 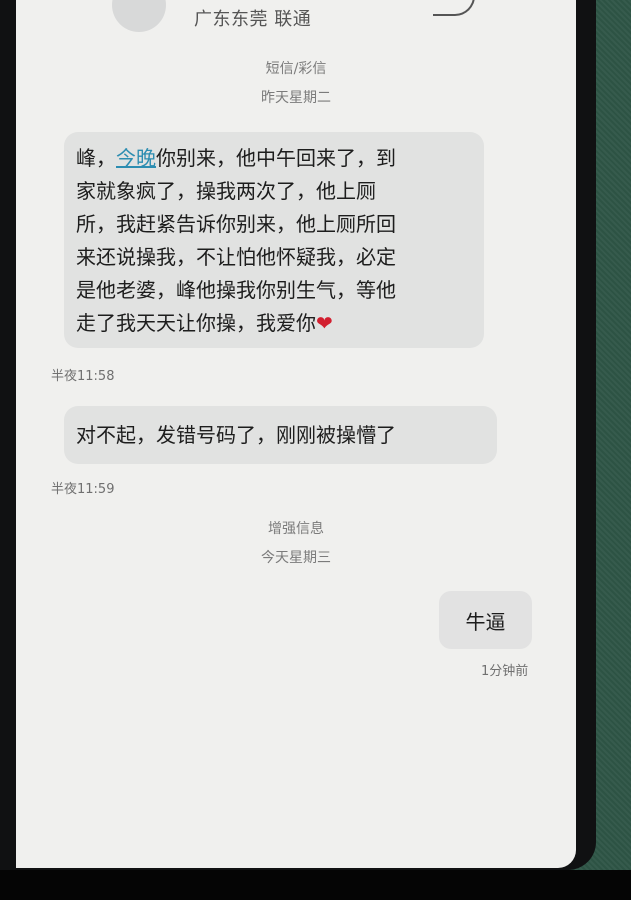 What do you see at coordinates (296, 558) in the screenshot?
I see `date-label-today: 今天星期三` at bounding box center [296, 558].